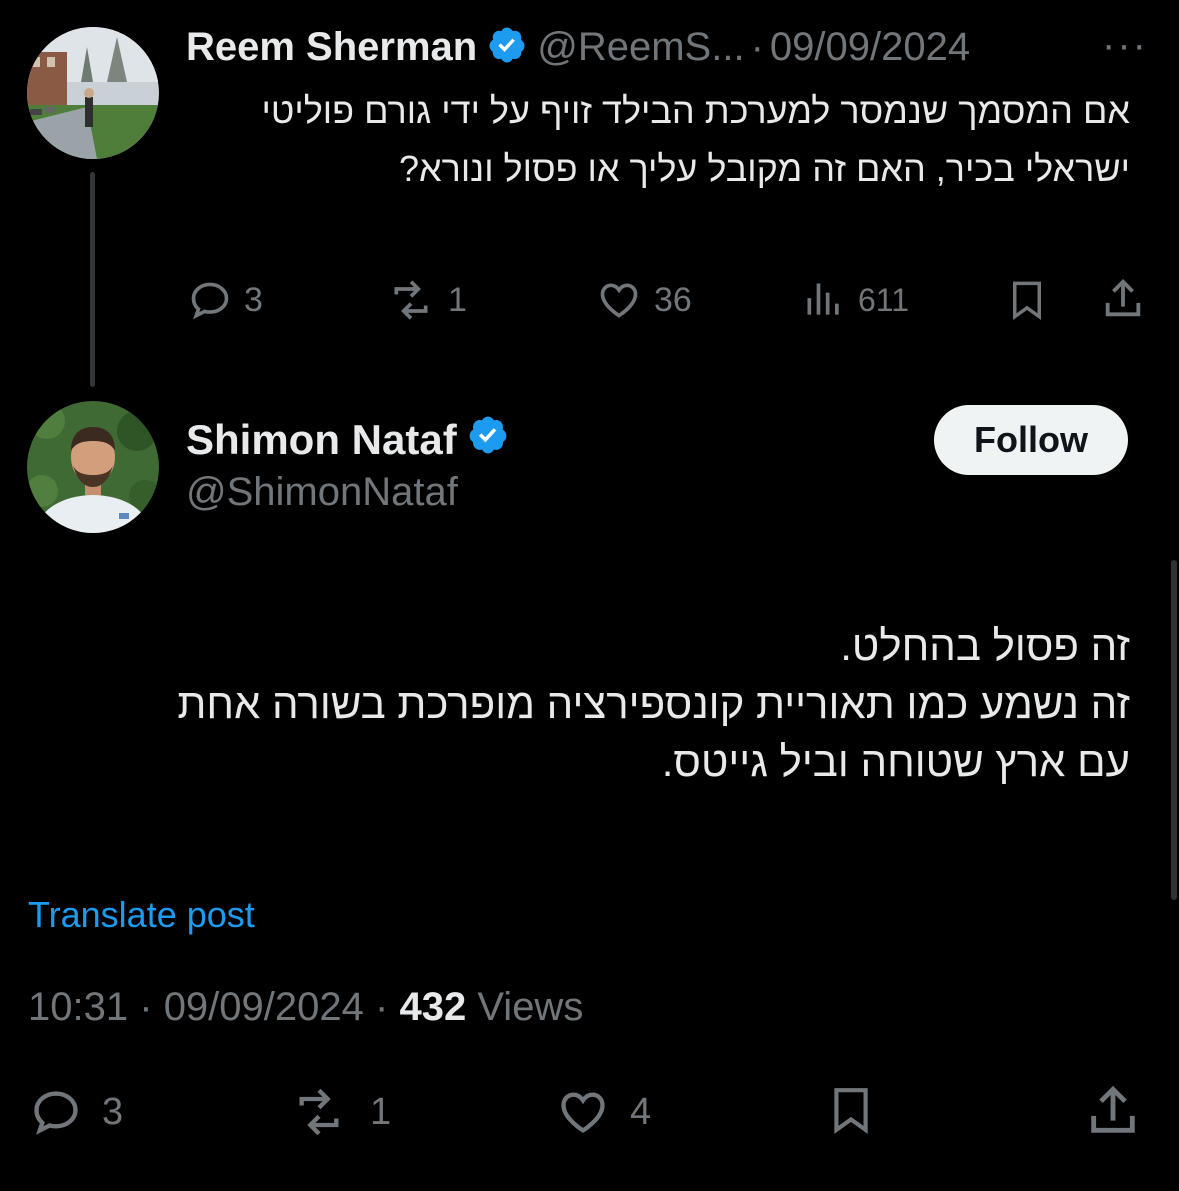 Image resolution: width=1179 pixels, height=1191 pixels. I want to click on parent-tweet-header: Reem Sherman @ReemS... · 09/09/2024, so click(578, 47).